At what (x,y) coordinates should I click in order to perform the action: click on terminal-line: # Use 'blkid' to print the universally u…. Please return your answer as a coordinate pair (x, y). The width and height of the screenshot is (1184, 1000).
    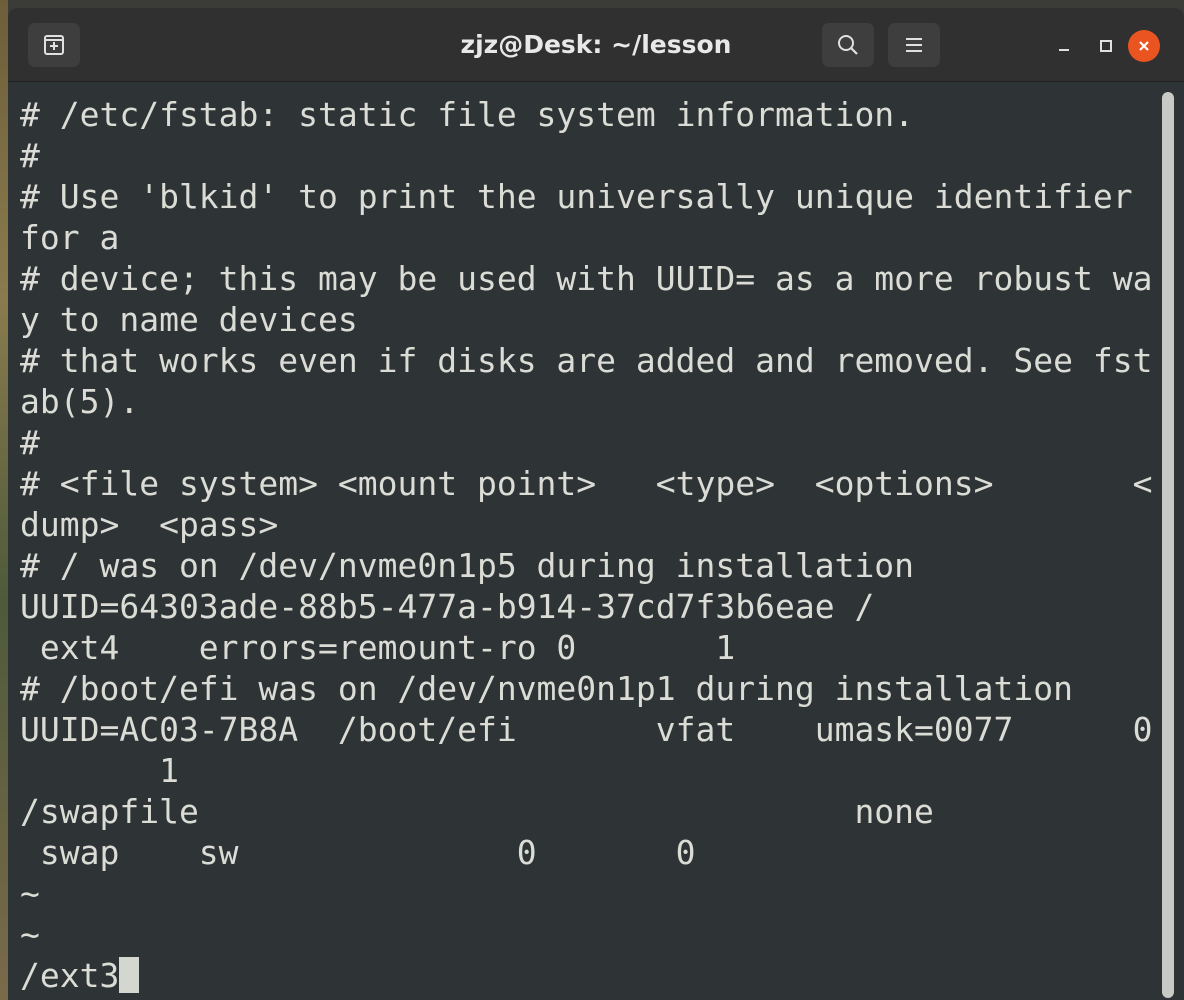
    Looking at the image, I should click on (576, 196).